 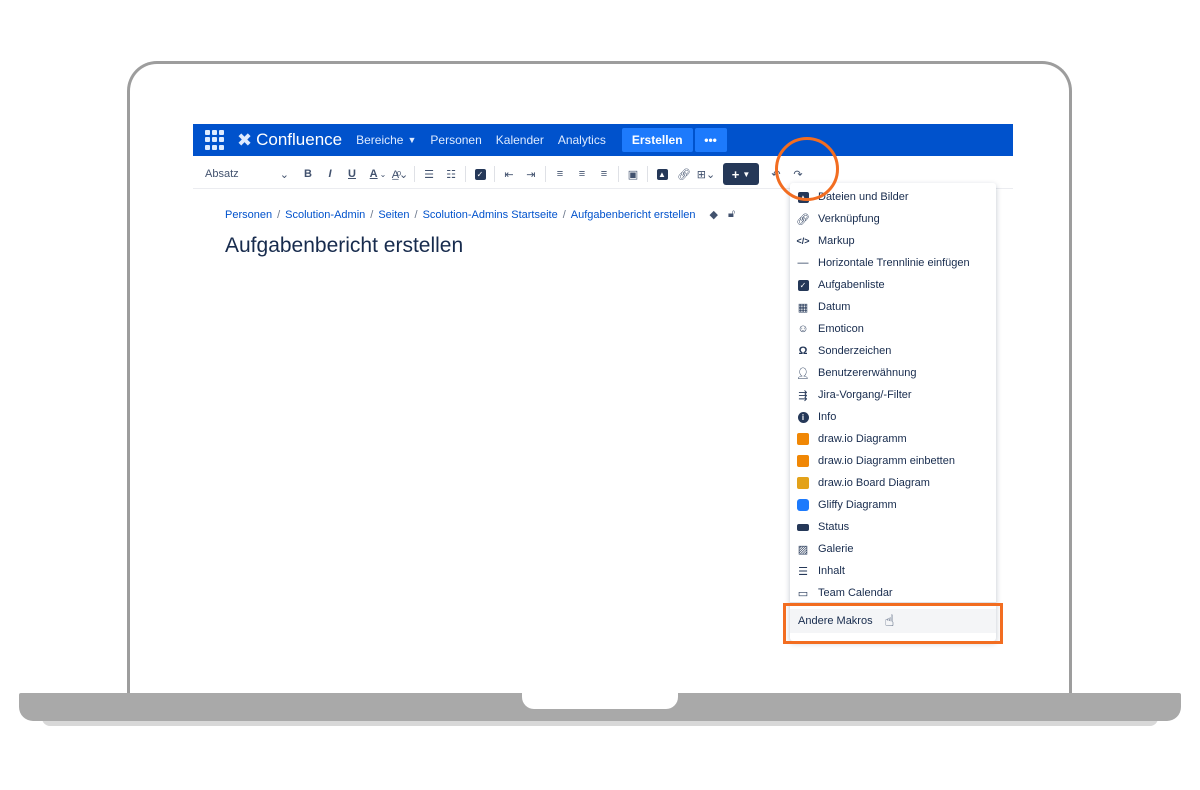 What do you see at coordinates (893, 623) in the screenshot?
I see `highlight-rect-annotation` at bounding box center [893, 623].